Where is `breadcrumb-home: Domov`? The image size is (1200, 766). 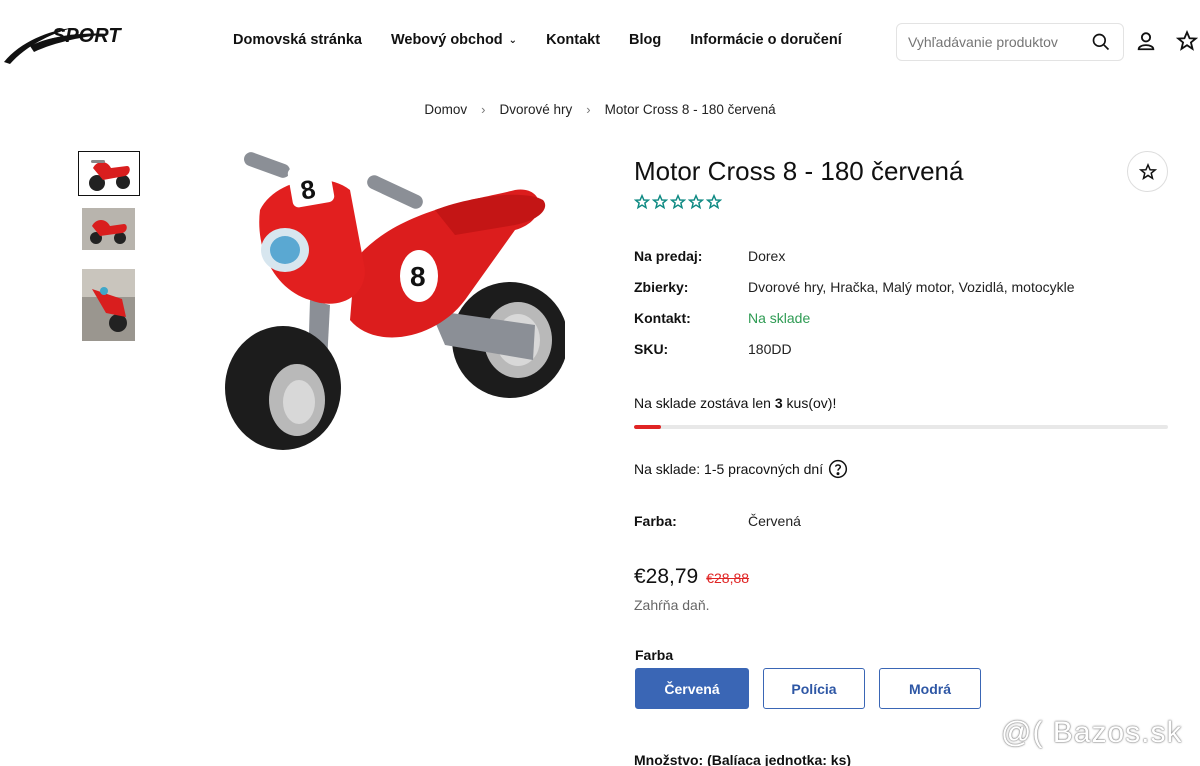 breadcrumb-home: Domov is located at coordinates (445, 109).